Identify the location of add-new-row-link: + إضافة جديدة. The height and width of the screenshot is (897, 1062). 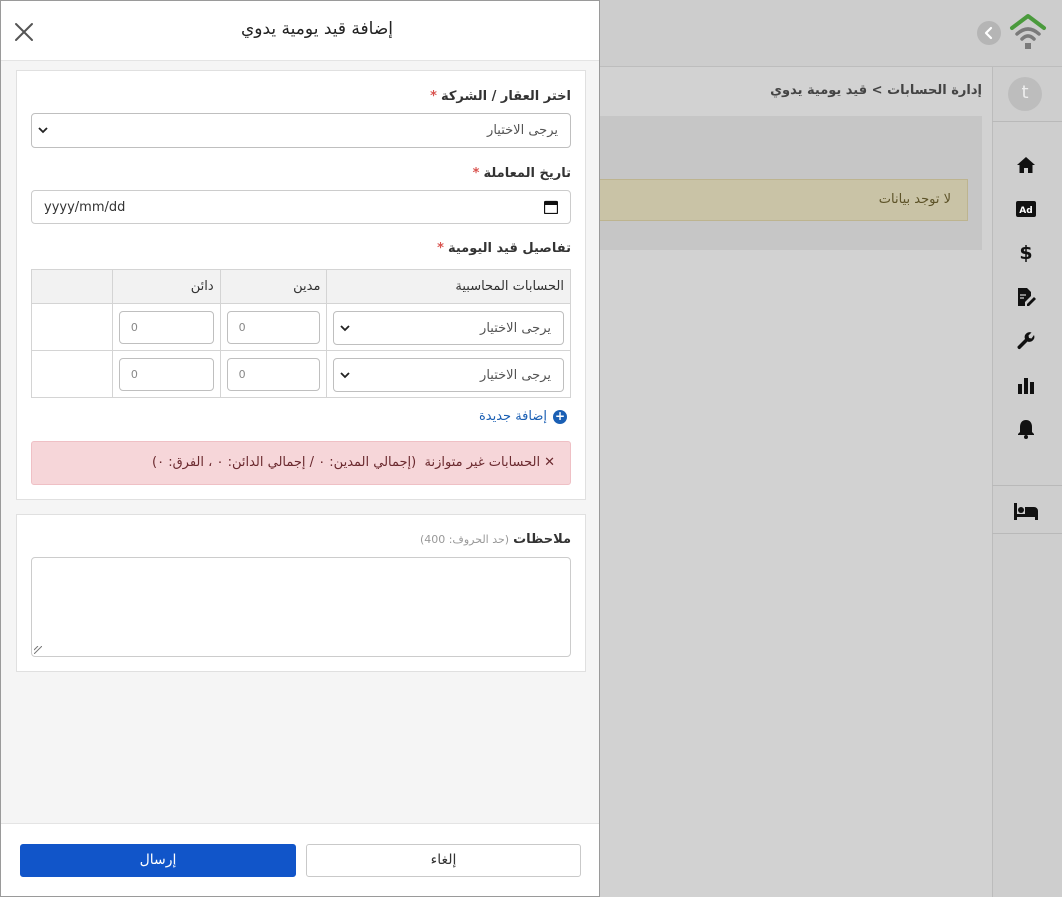
(523, 416).